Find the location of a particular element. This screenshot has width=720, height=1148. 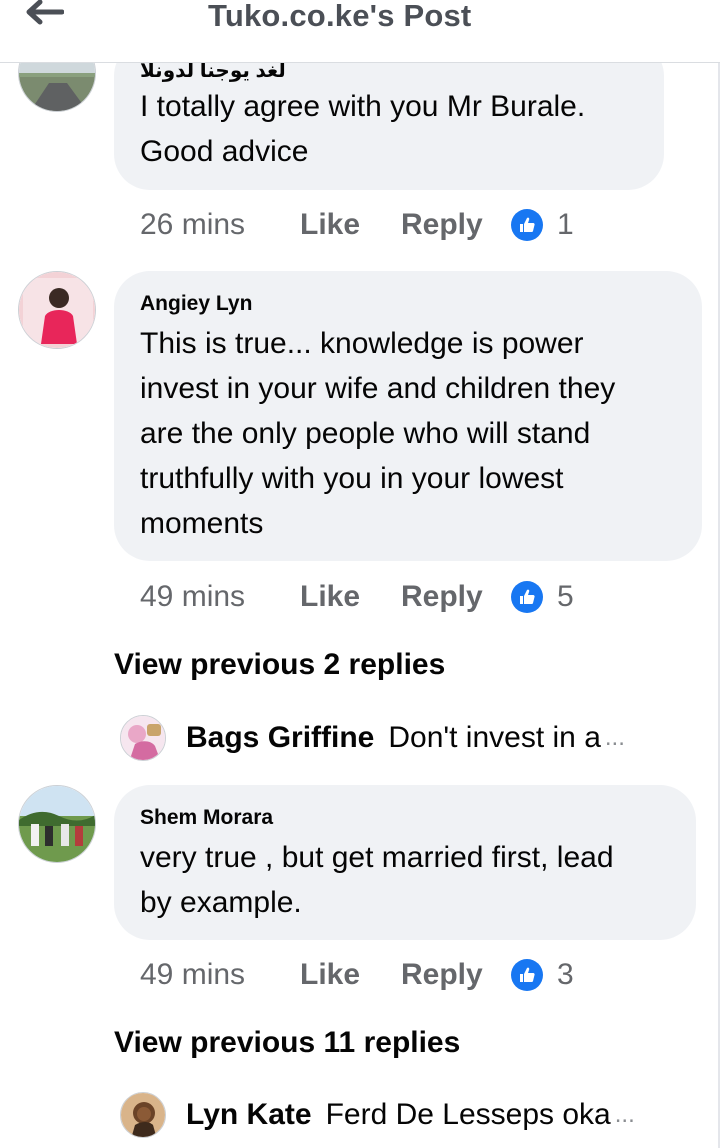

reaction-summary: 3 is located at coordinates (542, 975).